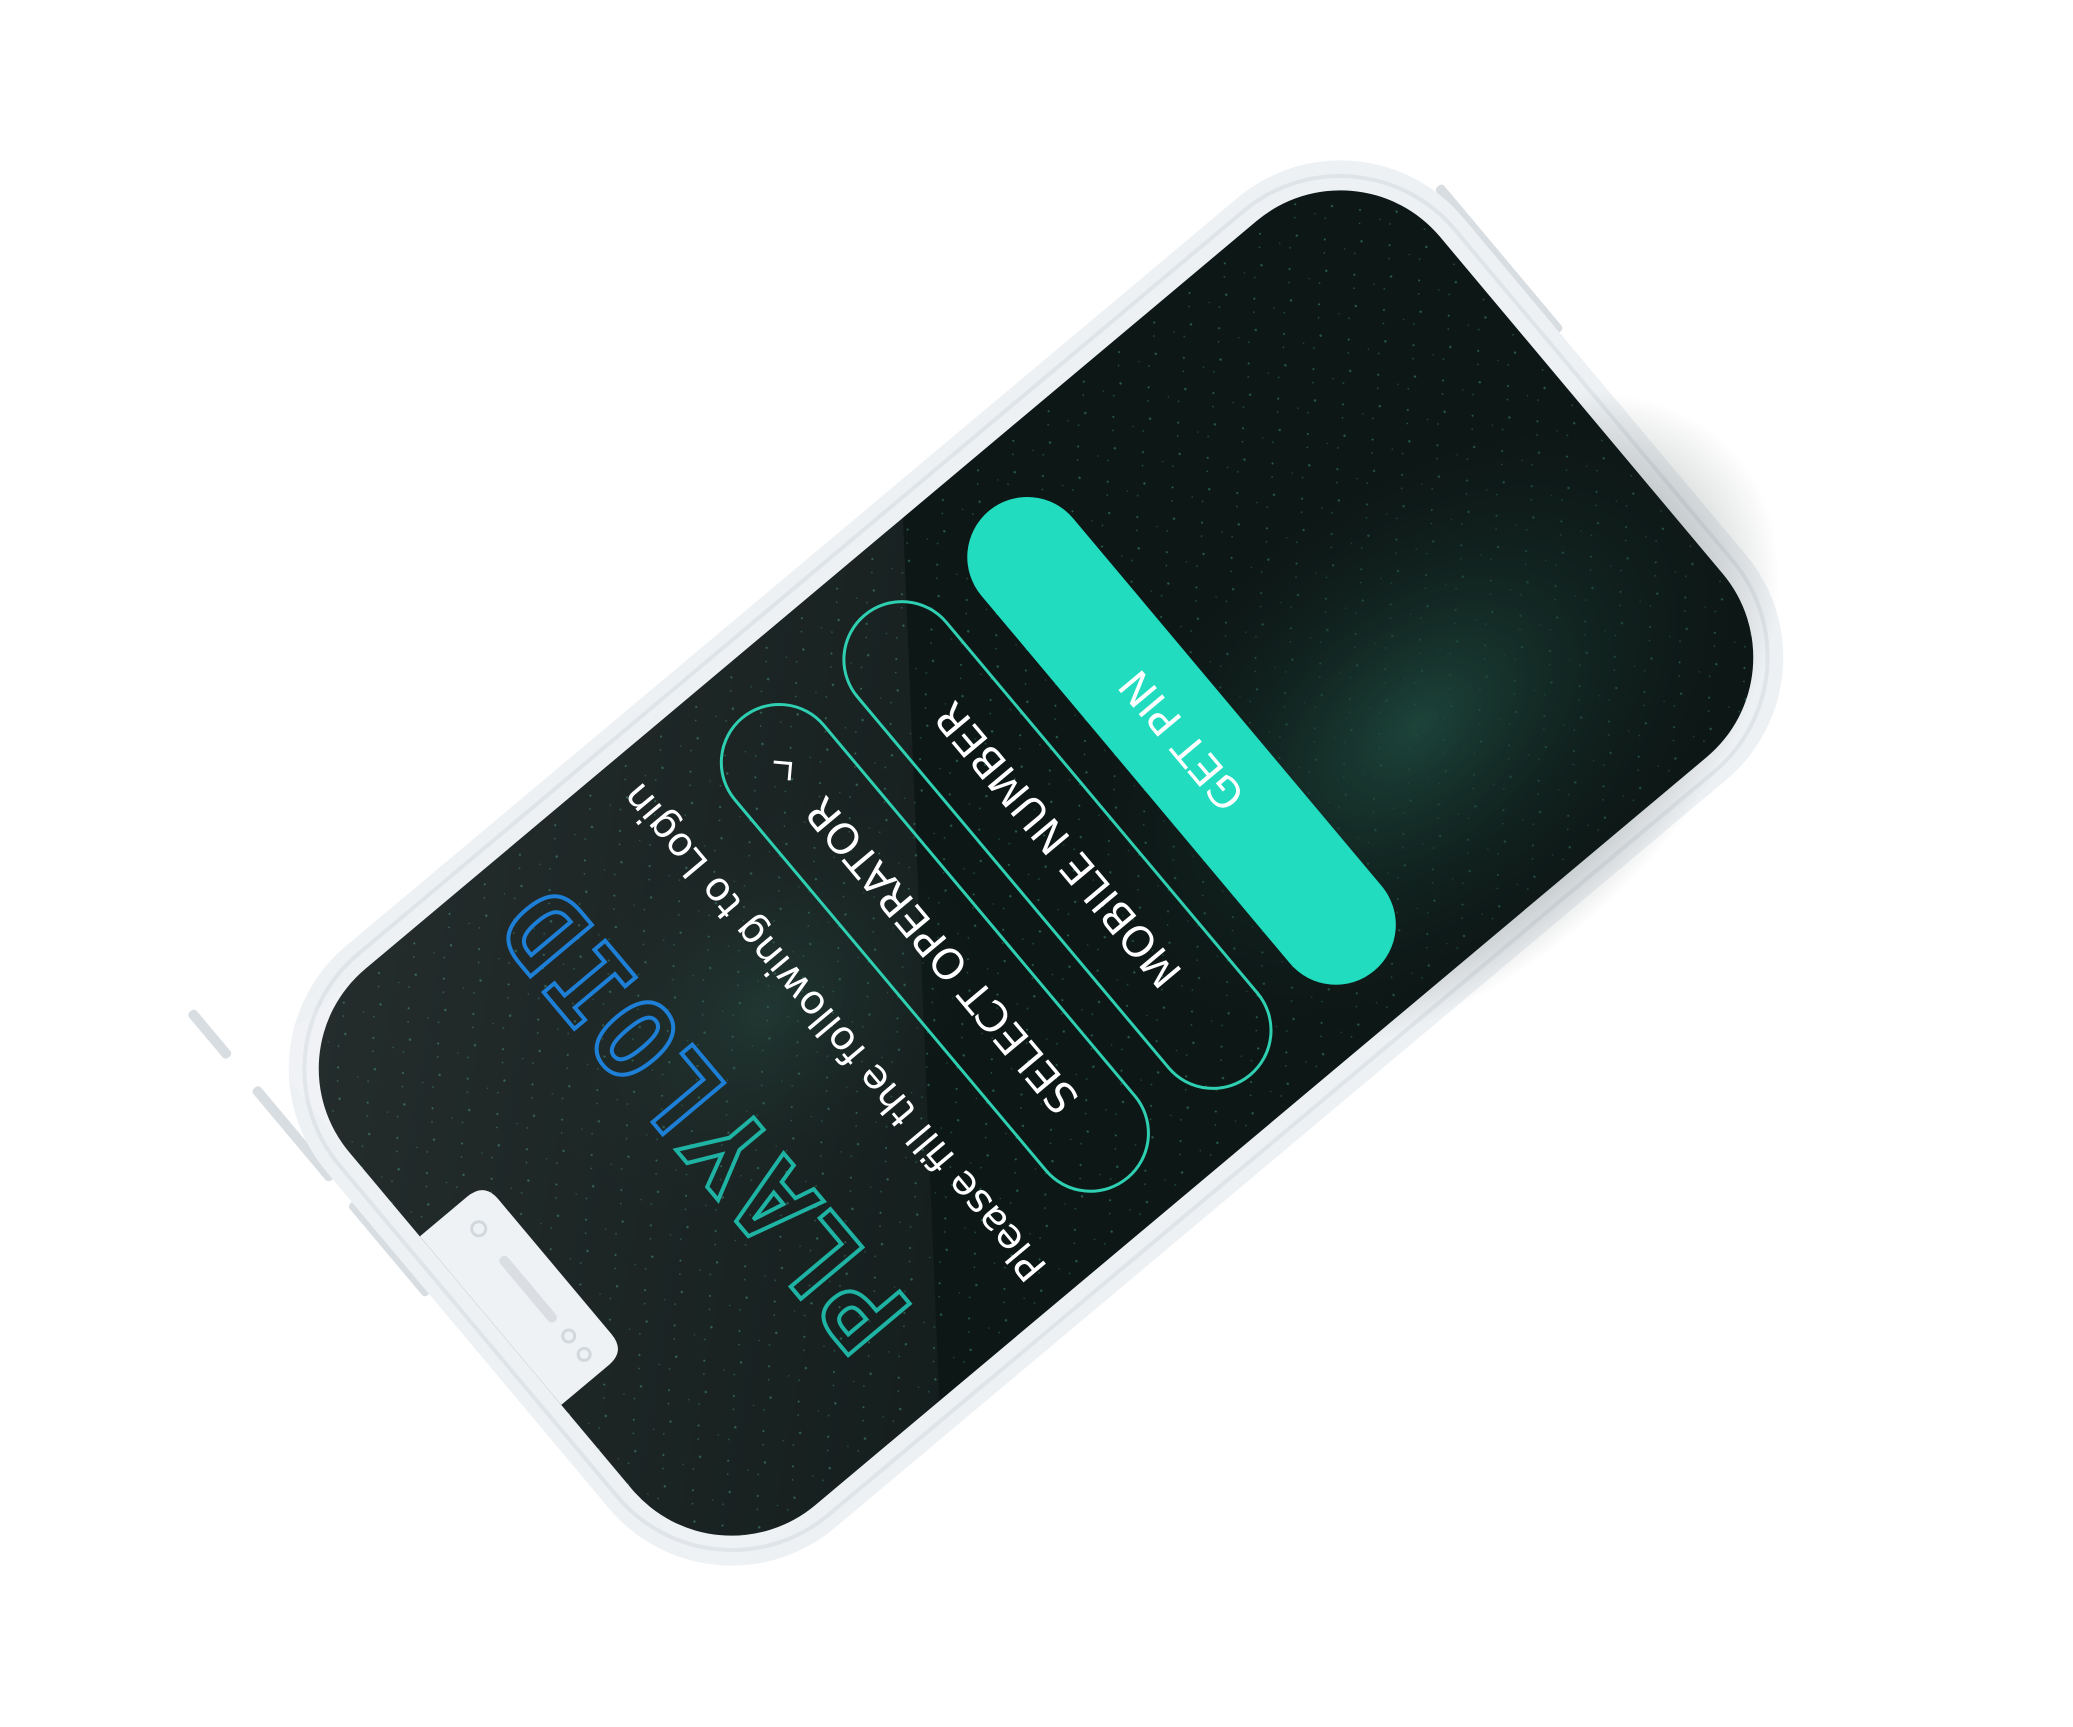 This screenshot has width=2073, height=1727. I want to click on side-button, so click(210, 1034).